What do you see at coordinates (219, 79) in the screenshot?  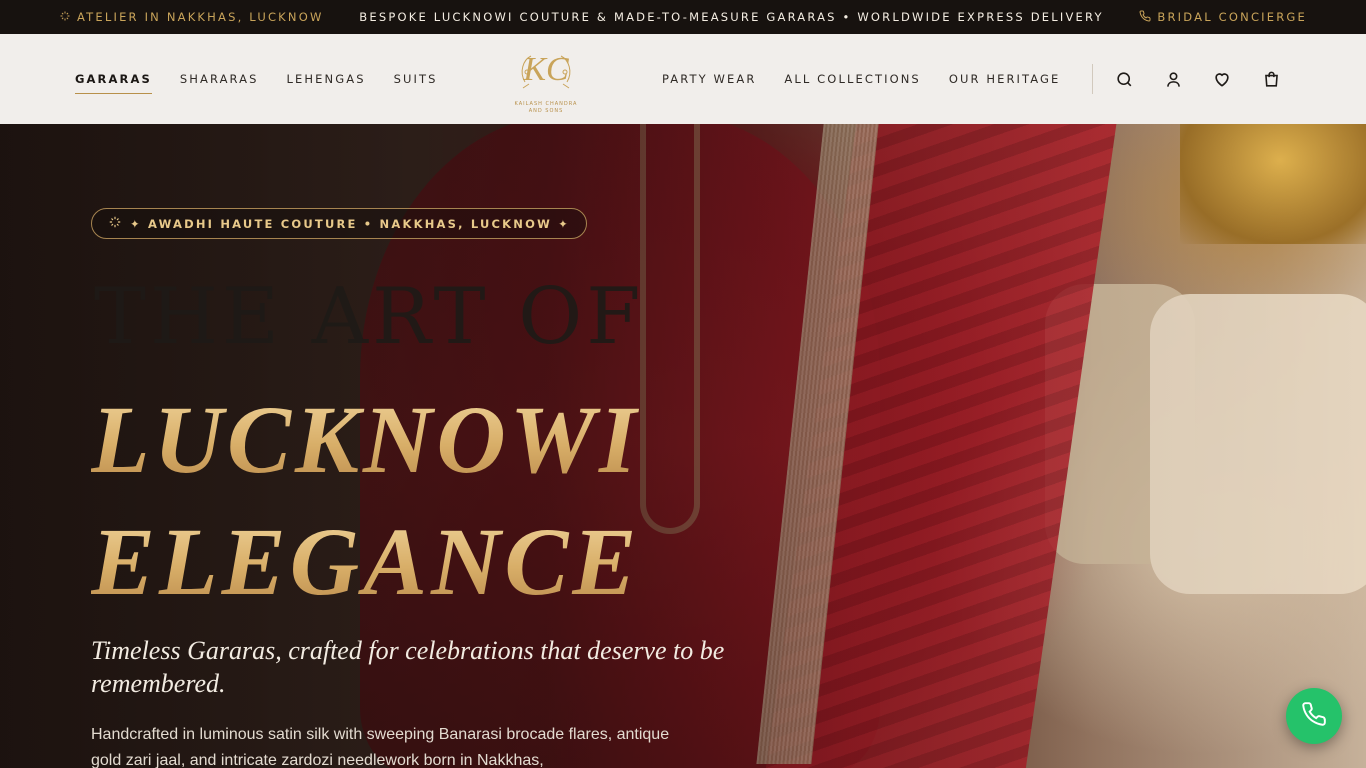 I see `nav-shararas: SHARARAS` at bounding box center [219, 79].